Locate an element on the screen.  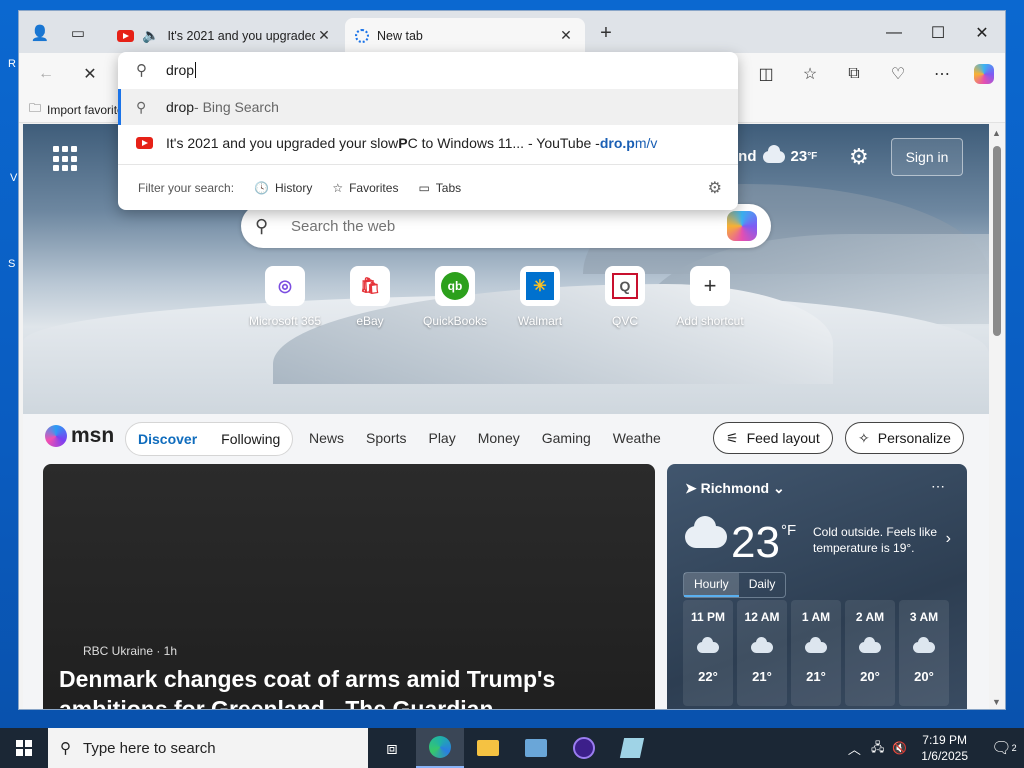
search-icon: ⚲ is located at coordinates (262, 225).